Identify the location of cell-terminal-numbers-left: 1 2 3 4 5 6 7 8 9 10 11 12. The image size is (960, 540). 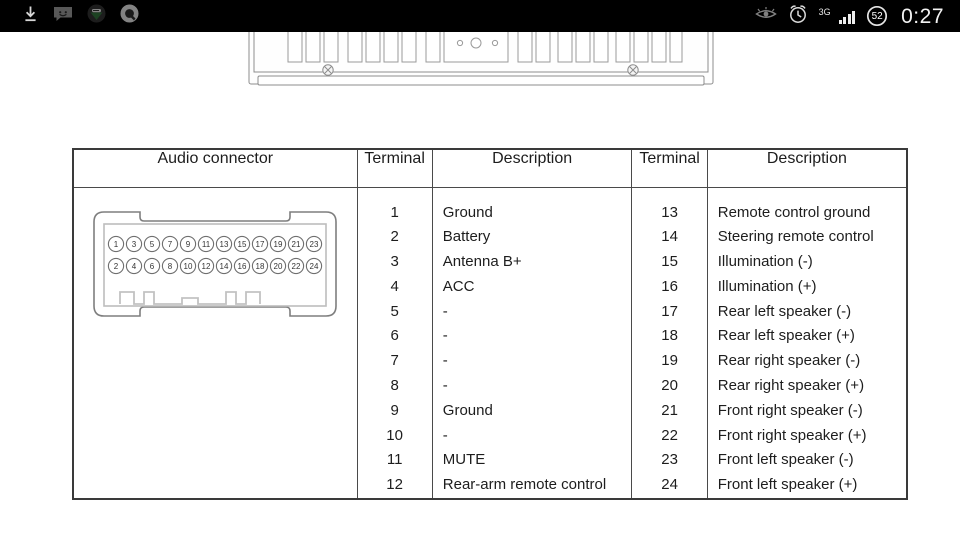
(394, 343).